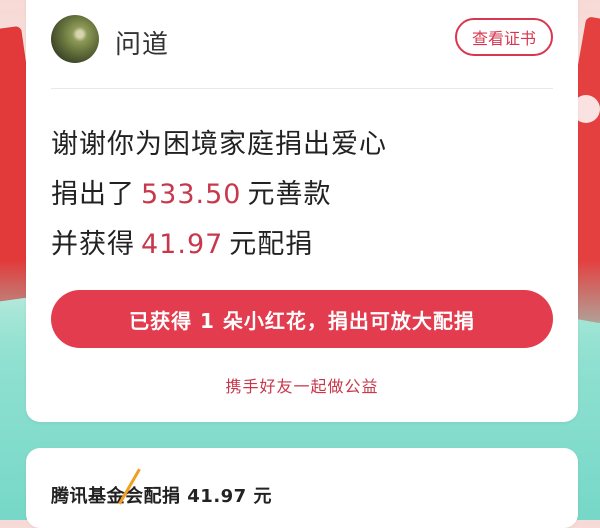 This screenshot has height=528, width=600. What do you see at coordinates (302, 40) in the screenshot?
I see `card-header: 问道 查看证书` at bounding box center [302, 40].